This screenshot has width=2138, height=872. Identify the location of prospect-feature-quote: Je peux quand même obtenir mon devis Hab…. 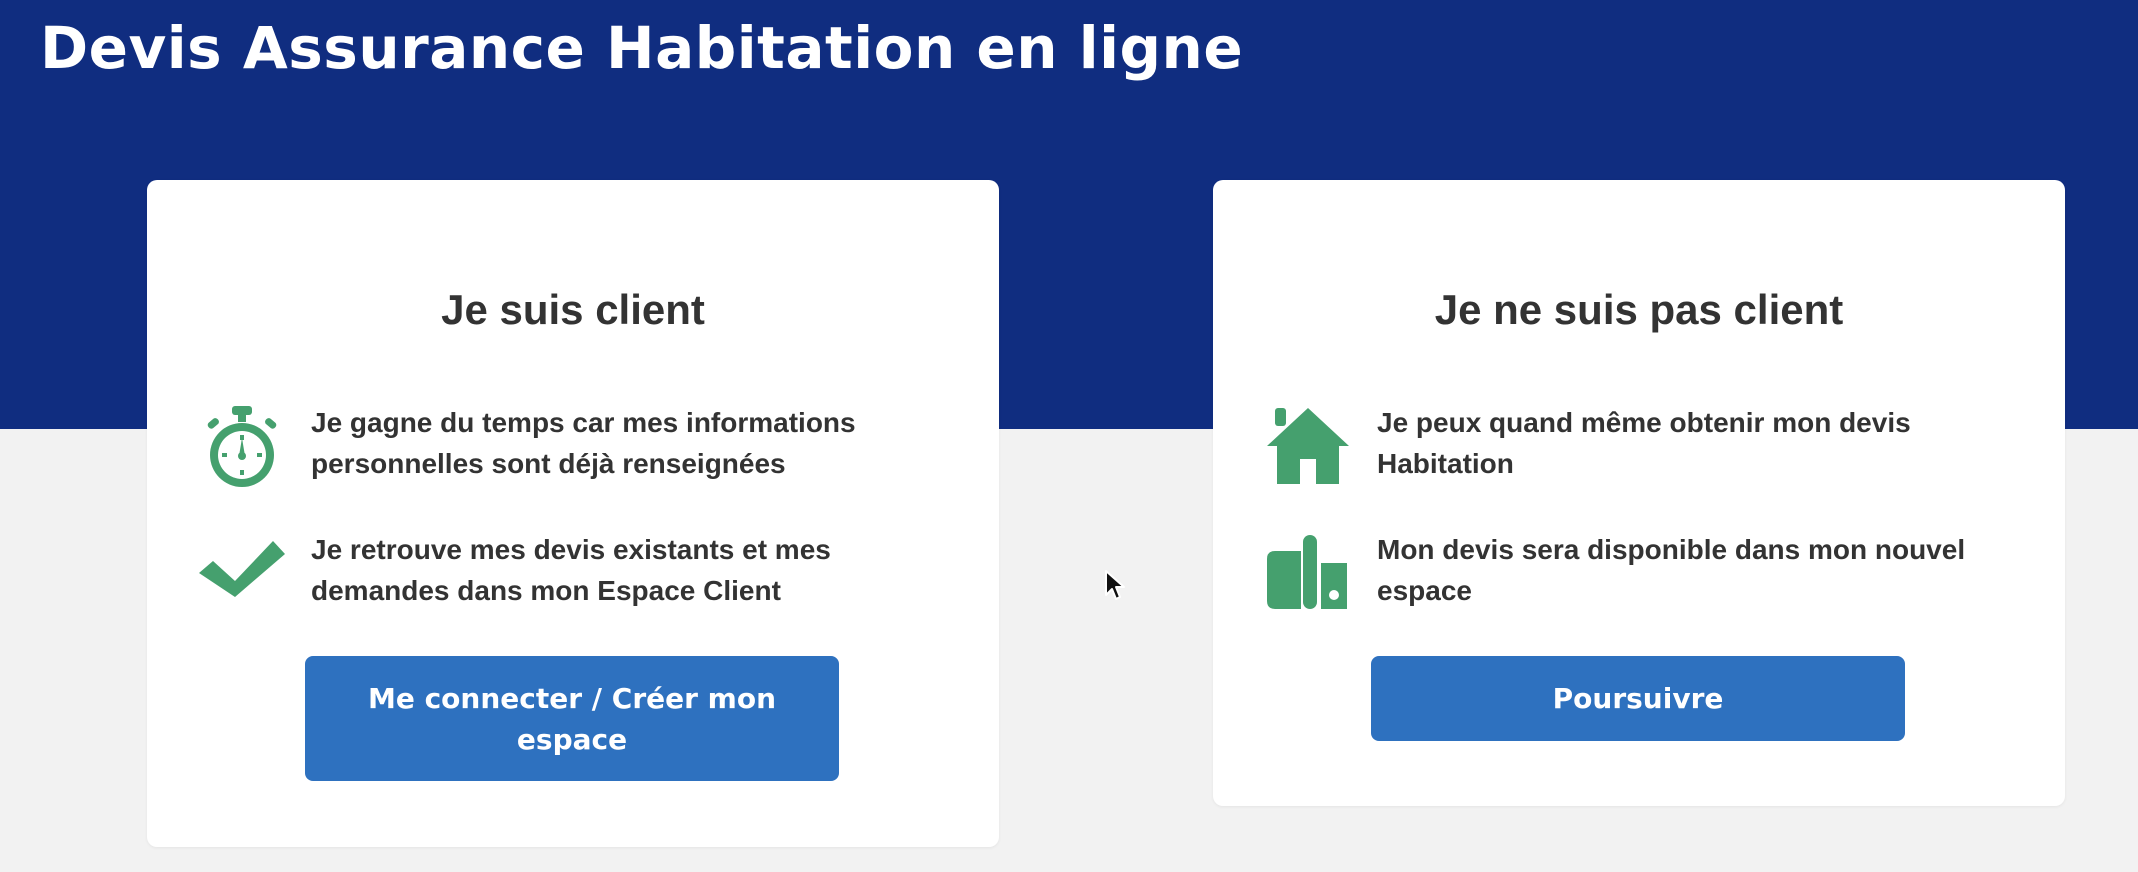
(1645, 447).